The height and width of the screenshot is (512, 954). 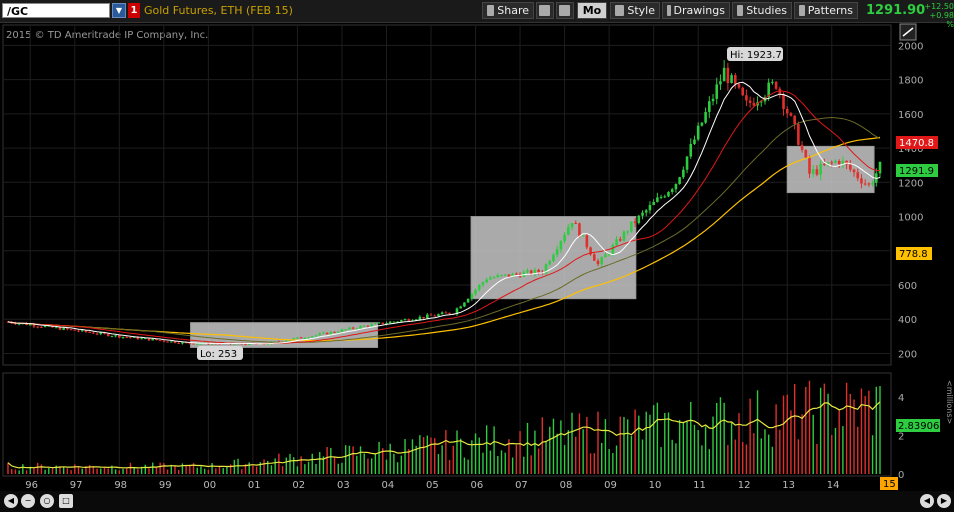 I want to click on time-tick-label: 01, so click(x=254, y=485).